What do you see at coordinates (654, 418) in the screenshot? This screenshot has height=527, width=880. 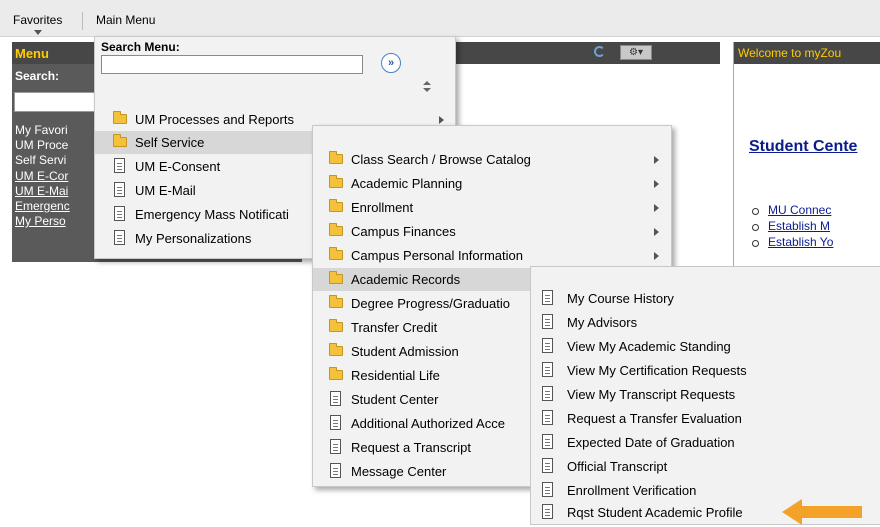 I see `ar-item-label: Request a Transfer Evaluation` at bounding box center [654, 418].